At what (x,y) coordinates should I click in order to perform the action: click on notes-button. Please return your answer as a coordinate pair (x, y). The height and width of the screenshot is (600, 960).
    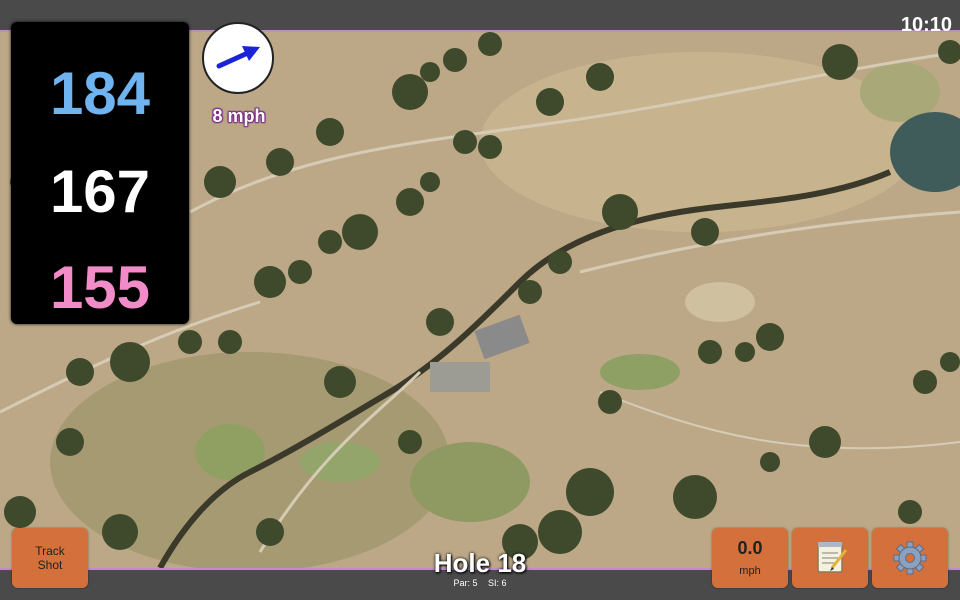
    Looking at the image, I should click on (830, 558).